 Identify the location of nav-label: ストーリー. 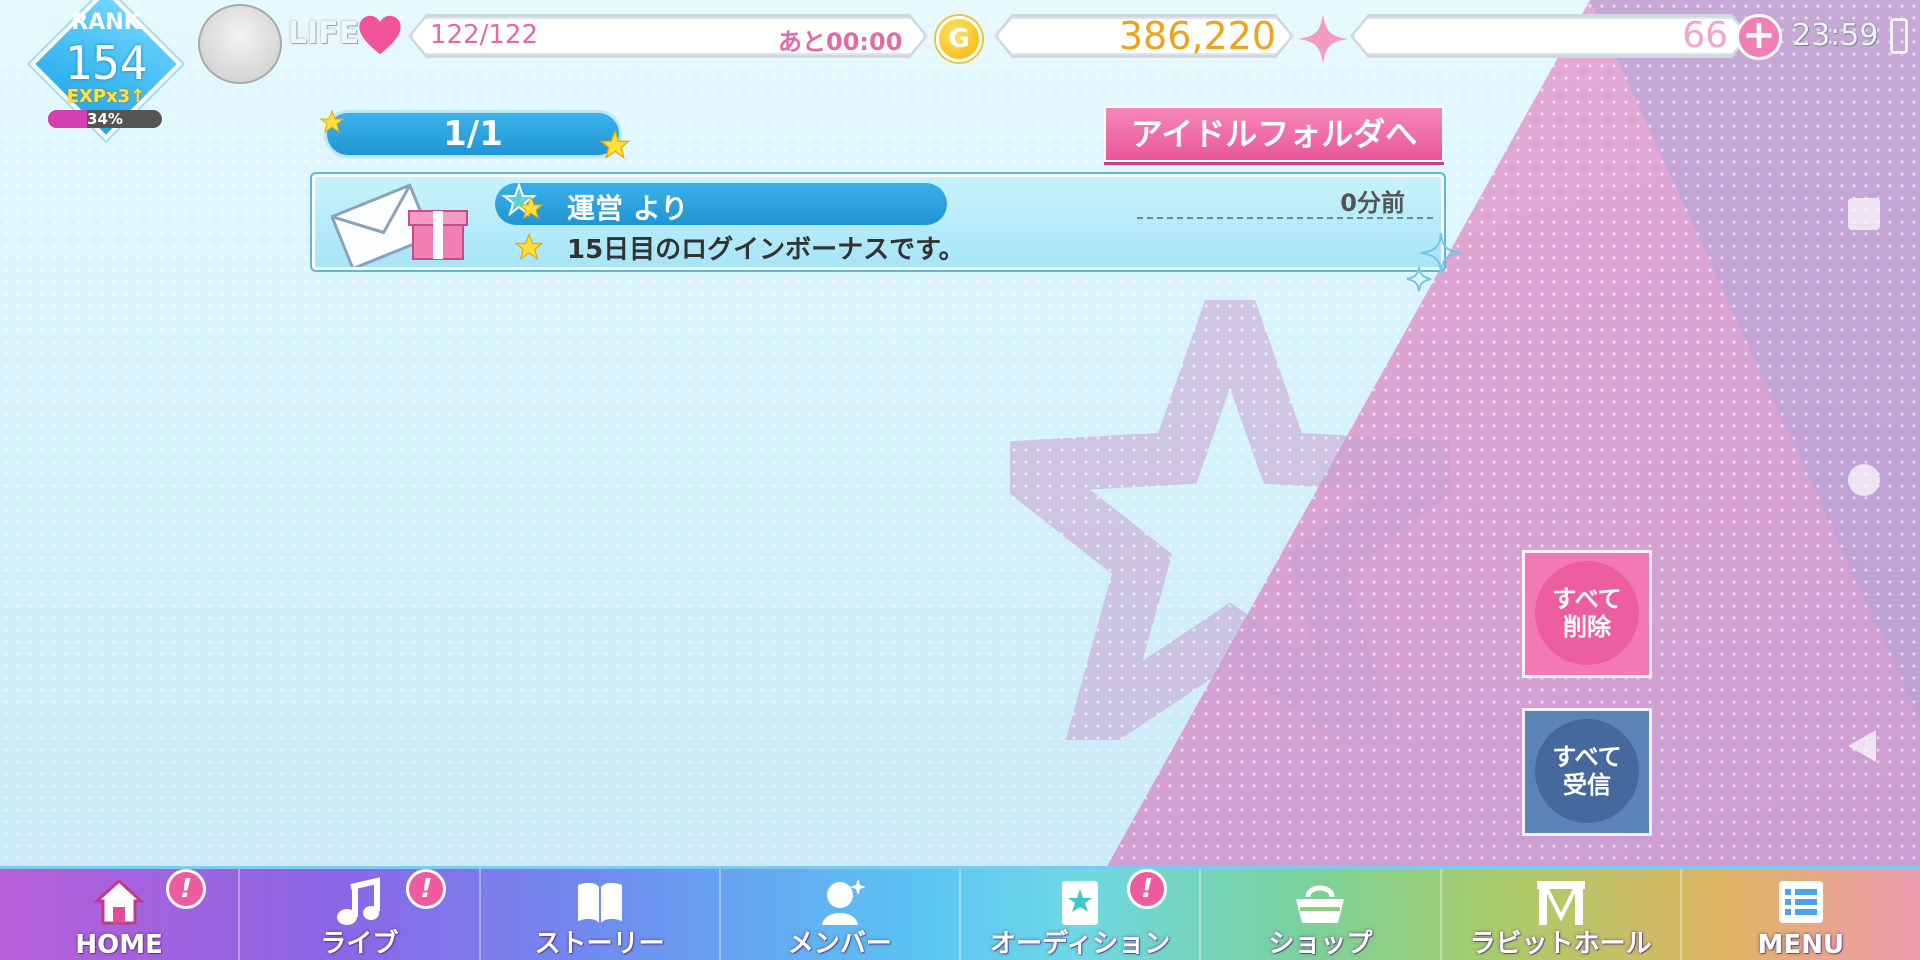
(599, 944).